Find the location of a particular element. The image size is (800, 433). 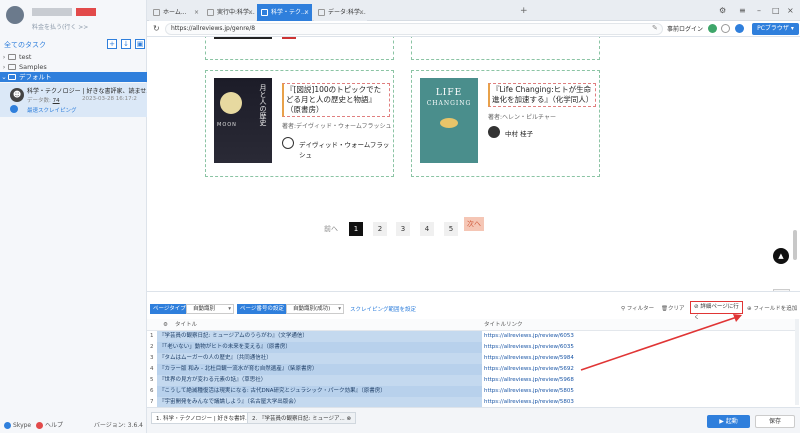

new-folder-icon: ▣ is located at coordinates (140, 44).